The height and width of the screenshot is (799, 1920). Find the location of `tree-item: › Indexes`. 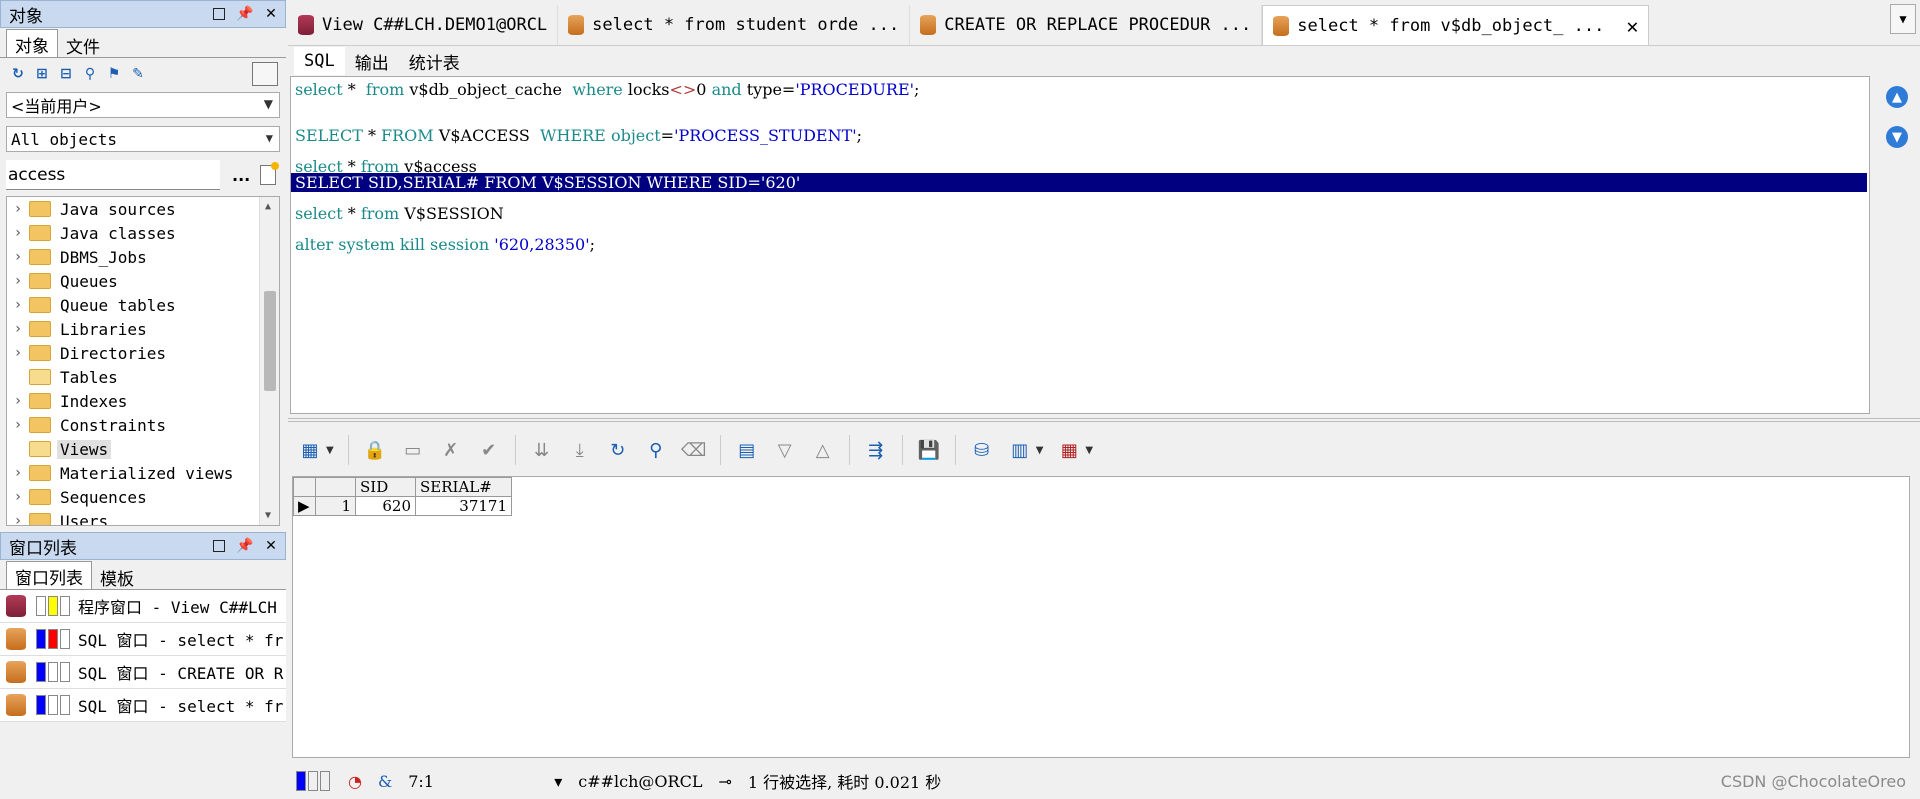

tree-item: › Indexes is located at coordinates (143, 401).